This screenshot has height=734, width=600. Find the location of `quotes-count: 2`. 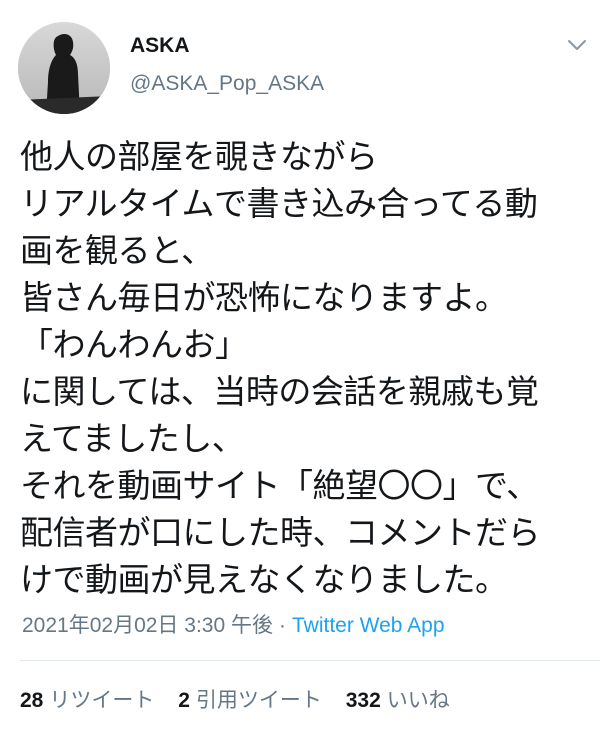

quotes-count: 2 is located at coordinates (184, 700).